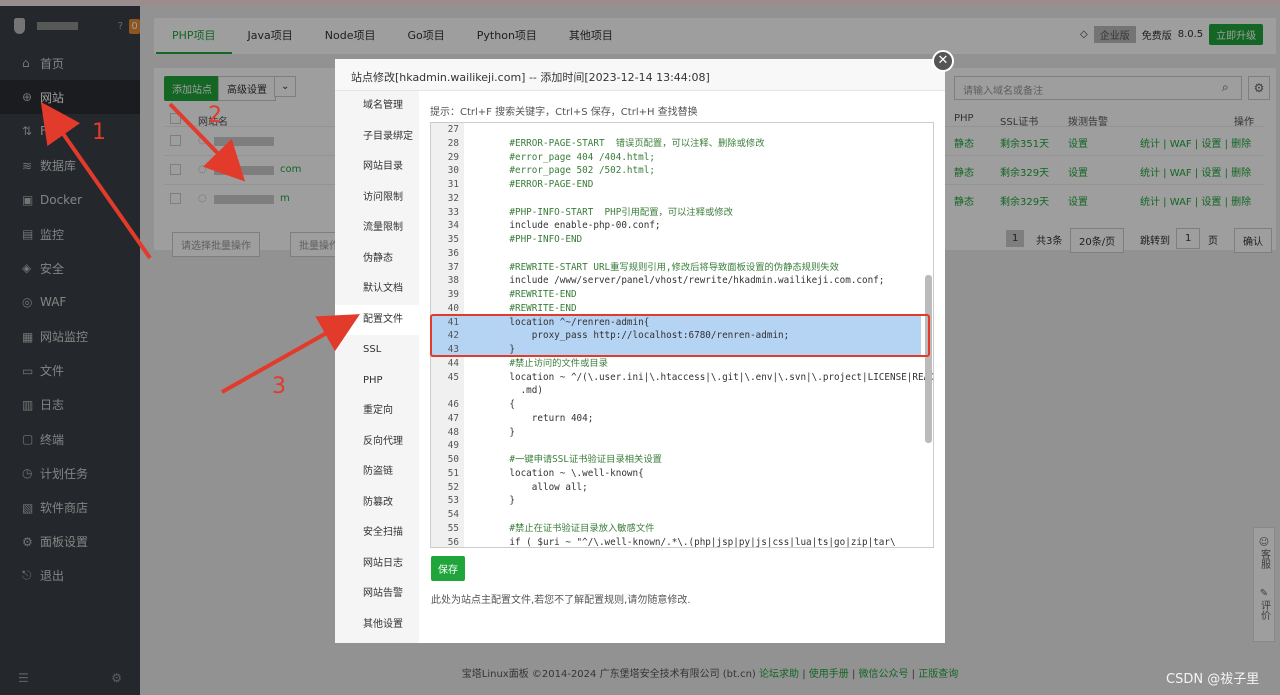 The height and width of the screenshot is (695, 1280). What do you see at coordinates (279, 386) in the screenshot?
I see `annotation-3: 3` at bounding box center [279, 386].